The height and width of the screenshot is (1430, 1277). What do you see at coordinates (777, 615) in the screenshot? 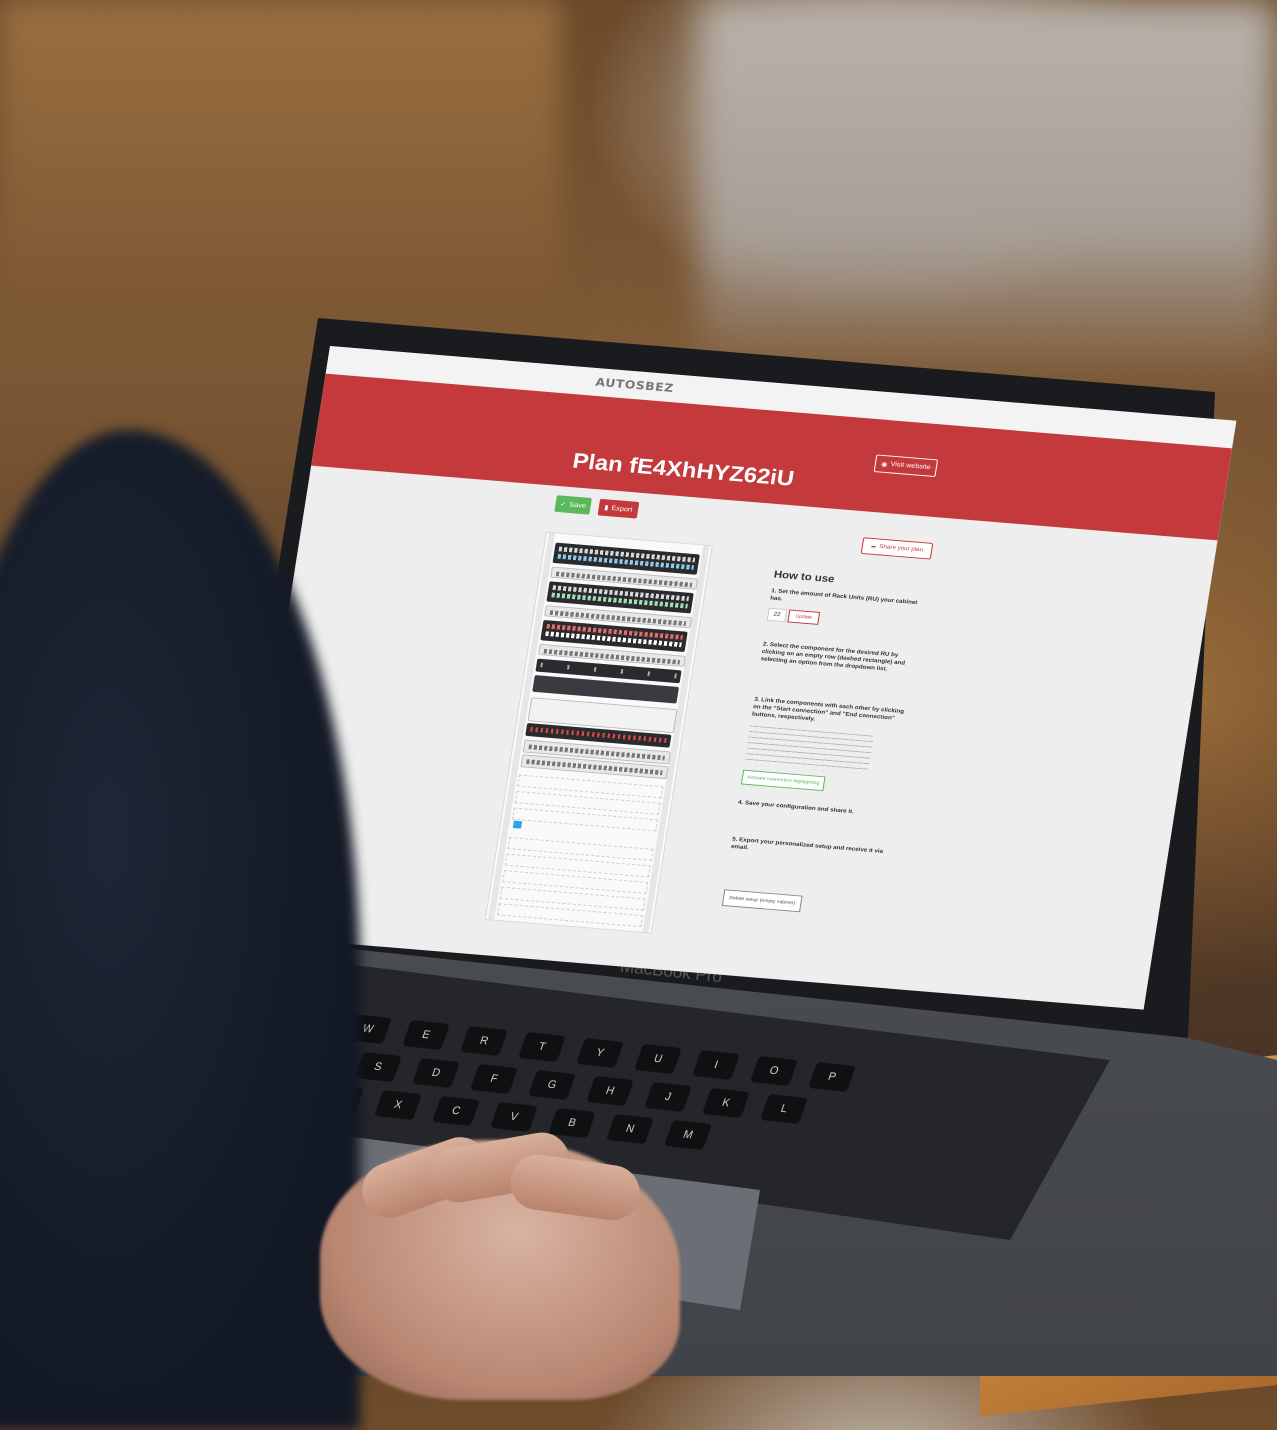
I see `rack-units-input: 22` at bounding box center [777, 615].